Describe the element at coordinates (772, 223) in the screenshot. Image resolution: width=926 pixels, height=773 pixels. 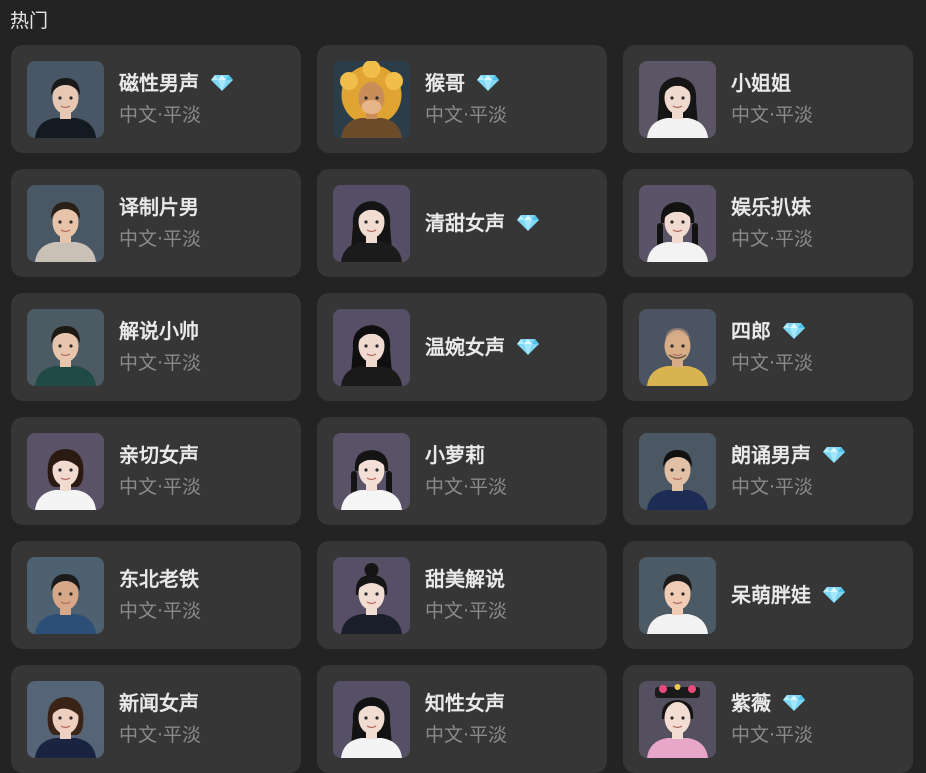
I see `voice-info: 娱乐扒妹中文·平淡` at that location.